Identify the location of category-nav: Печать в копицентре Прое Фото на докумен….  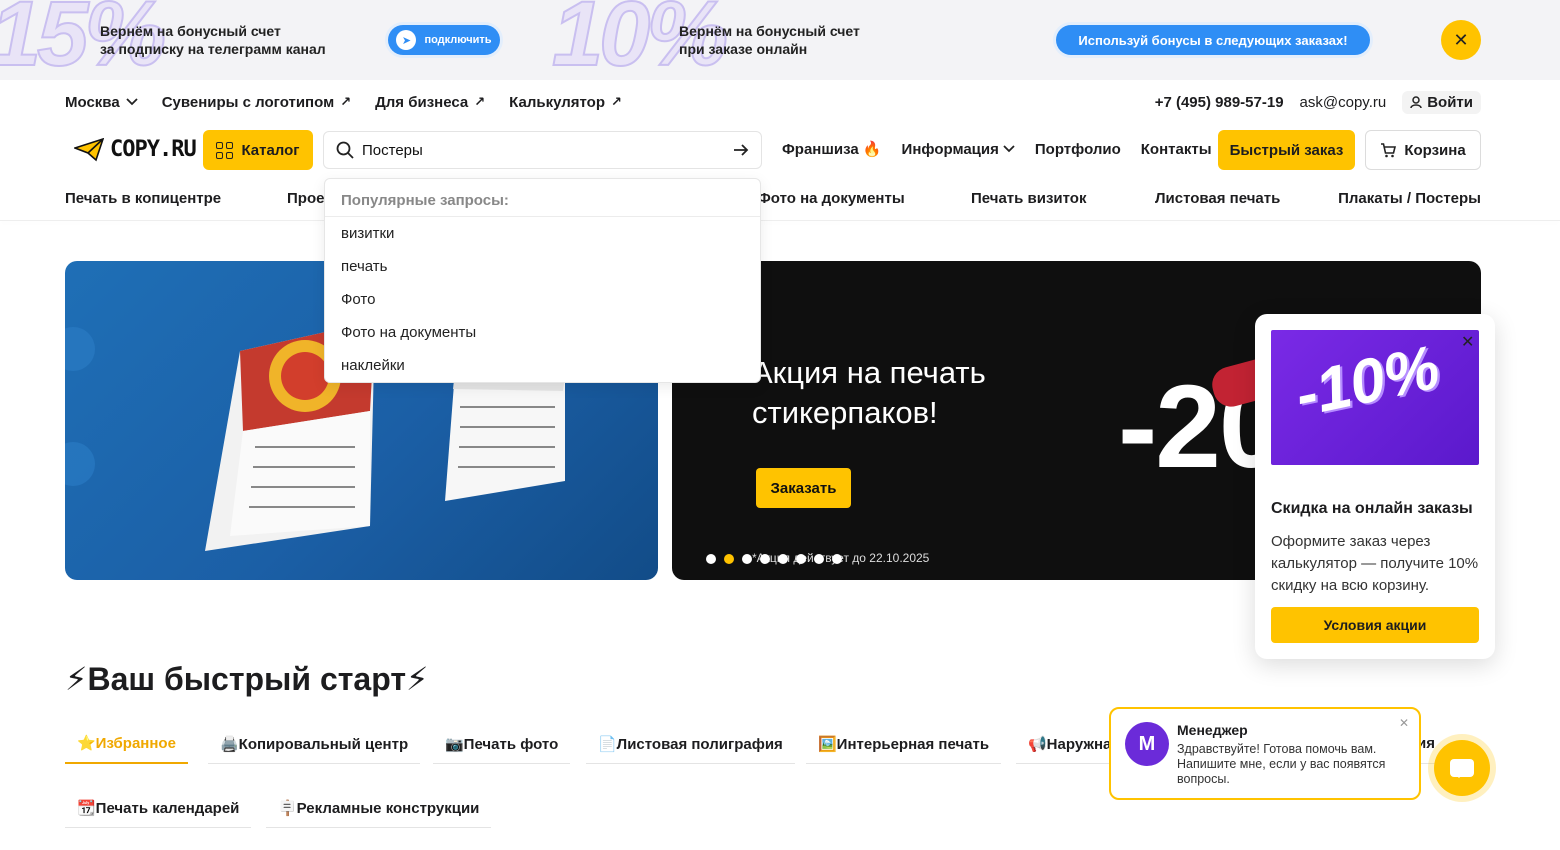
(773, 200).